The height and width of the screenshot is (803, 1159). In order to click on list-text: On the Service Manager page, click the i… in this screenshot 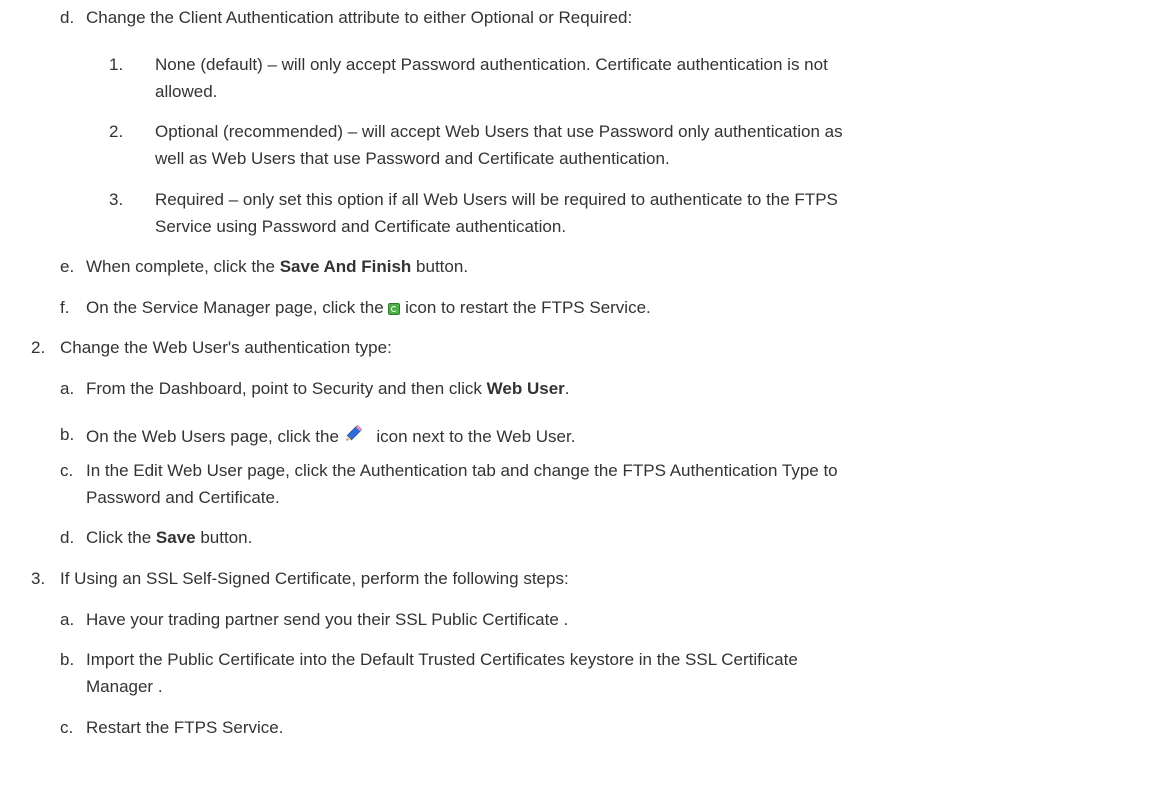, I will do `click(368, 307)`.